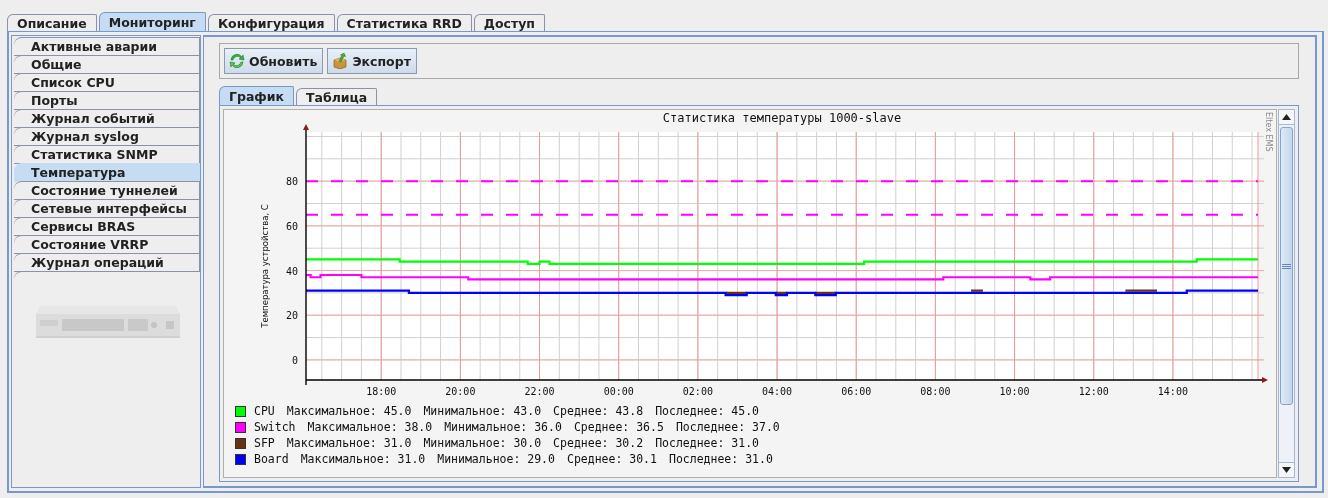 The height and width of the screenshot is (498, 1328). What do you see at coordinates (482, 443) in the screenshot?
I see `legend-stat: Минимальное: 30.0` at bounding box center [482, 443].